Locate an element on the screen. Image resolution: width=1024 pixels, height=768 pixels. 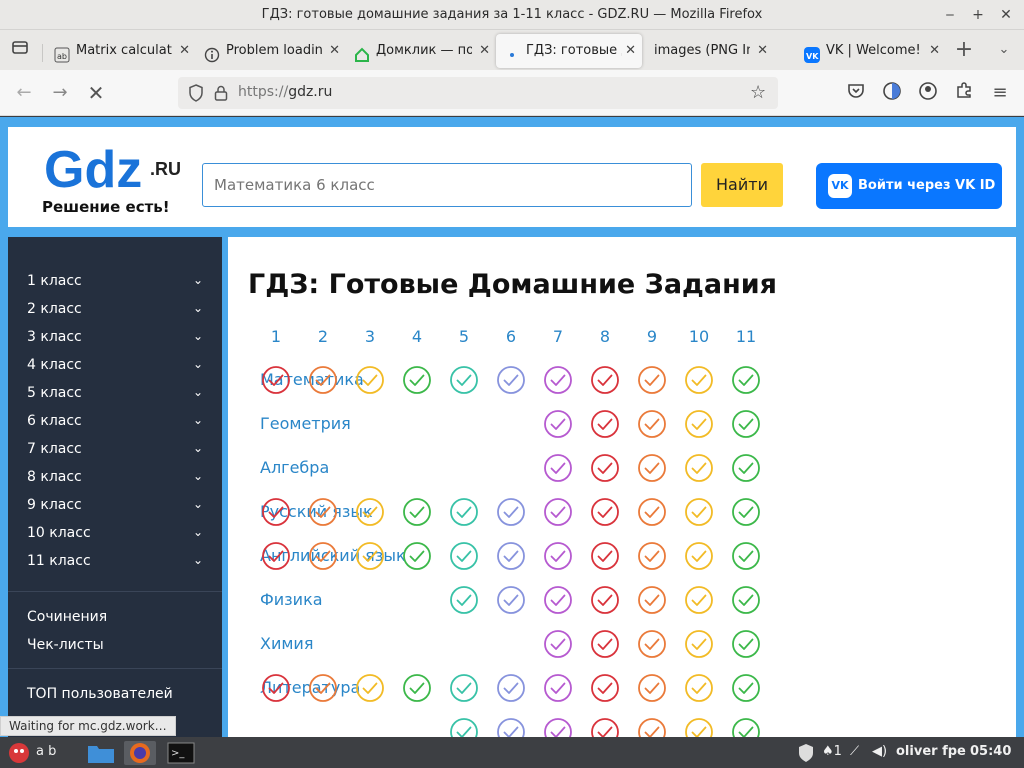
volume-icon: ◀) is located at coordinates (879, 751).